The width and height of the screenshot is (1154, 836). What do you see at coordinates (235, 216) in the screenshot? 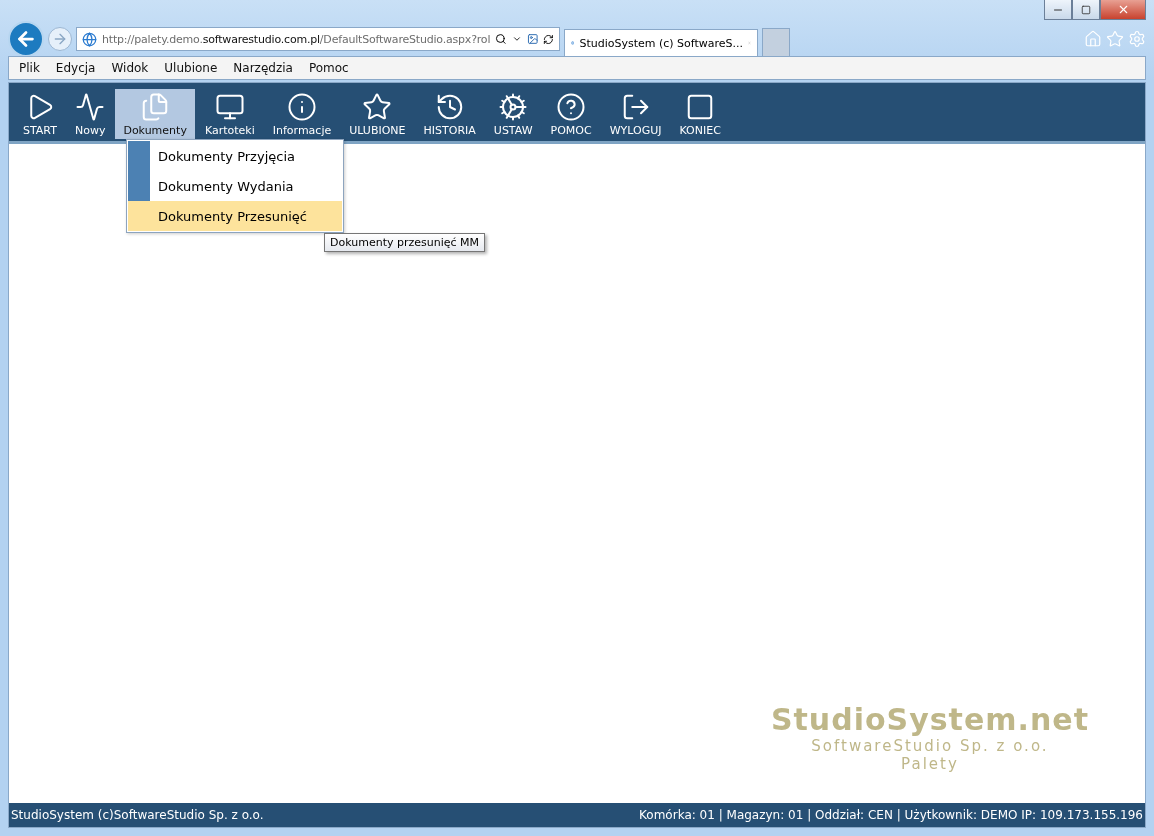
I see `dropdown-item: Dokumenty Przesunięć` at bounding box center [235, 216].